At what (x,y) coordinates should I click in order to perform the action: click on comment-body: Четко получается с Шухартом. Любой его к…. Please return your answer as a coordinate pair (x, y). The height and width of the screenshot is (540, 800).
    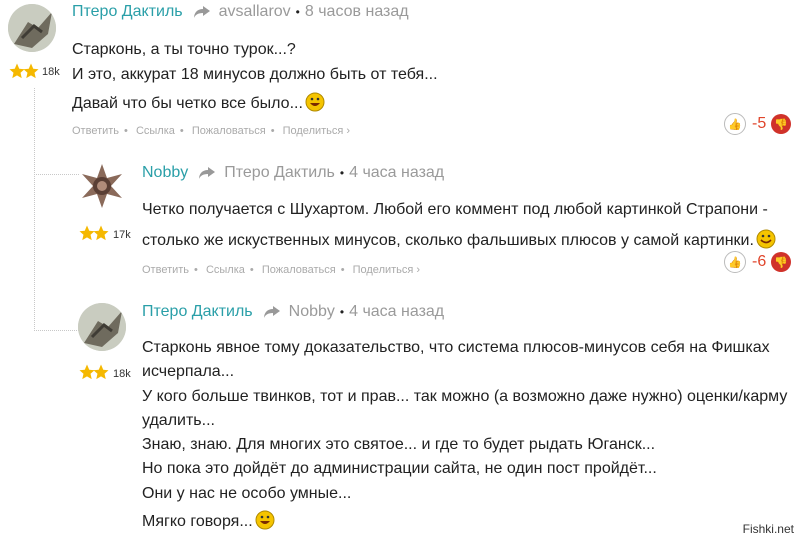
    Looking at the image, I should click on (459, 225).